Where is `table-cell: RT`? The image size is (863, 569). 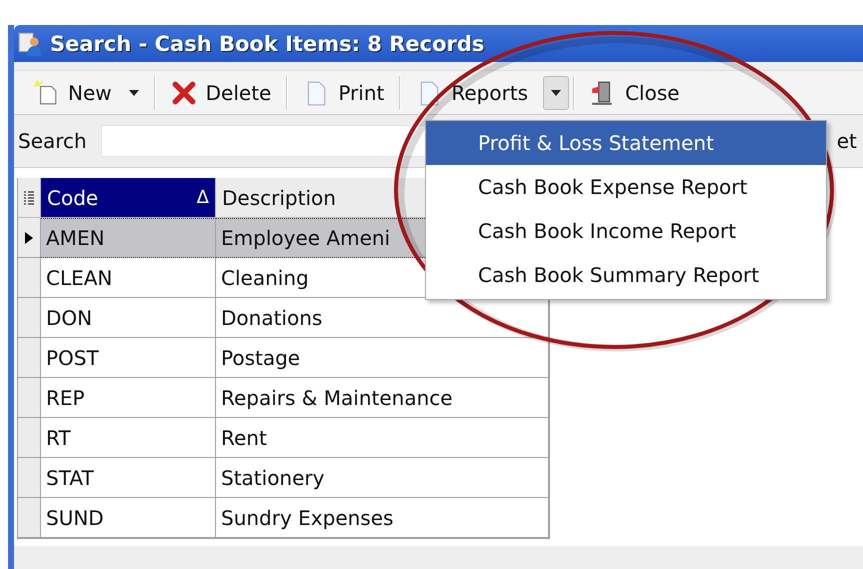 table-cell: RT is located at coordinates (128, 438).